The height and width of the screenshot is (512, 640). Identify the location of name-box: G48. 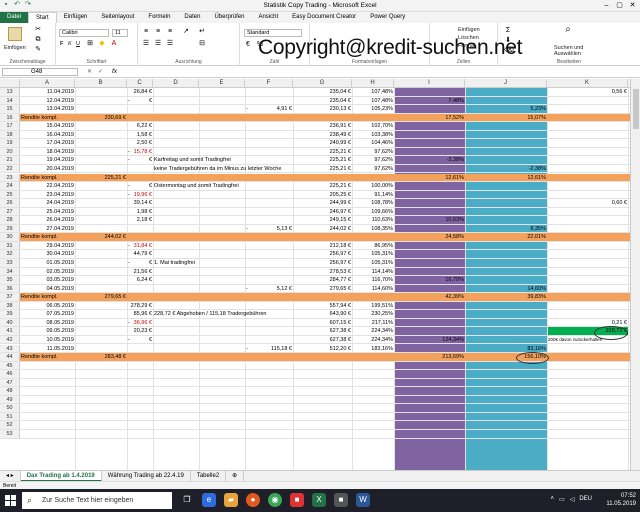
(40, 72).